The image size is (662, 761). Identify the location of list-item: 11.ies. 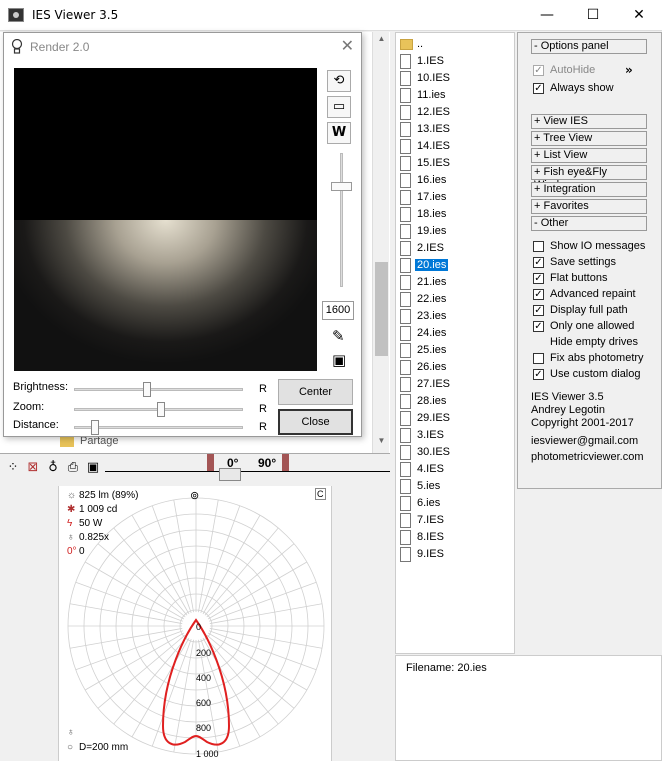
(456, 95).